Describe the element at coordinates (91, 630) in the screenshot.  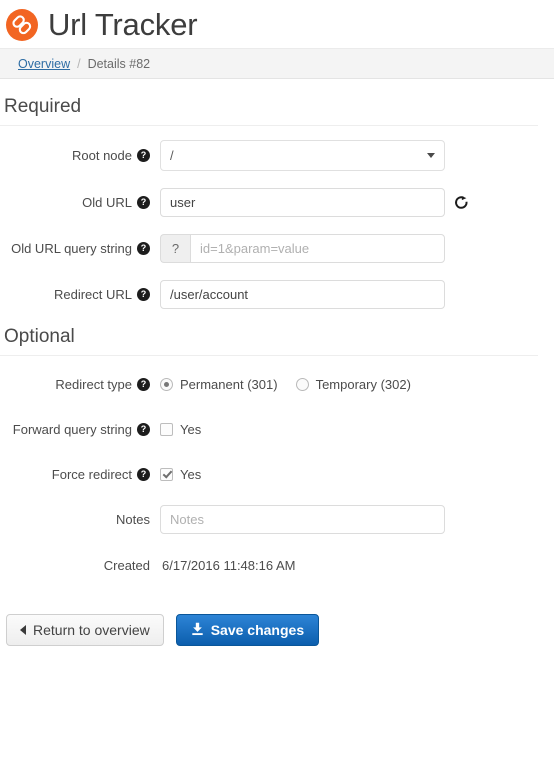
I see `return-to-overview-label: Return to overview` at that location.